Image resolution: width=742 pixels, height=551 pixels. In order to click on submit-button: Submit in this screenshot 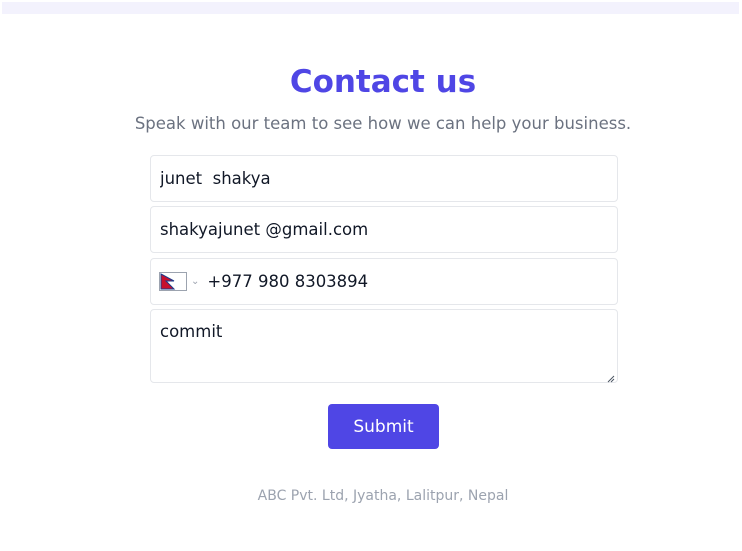, I will do `click(383, 426)`.